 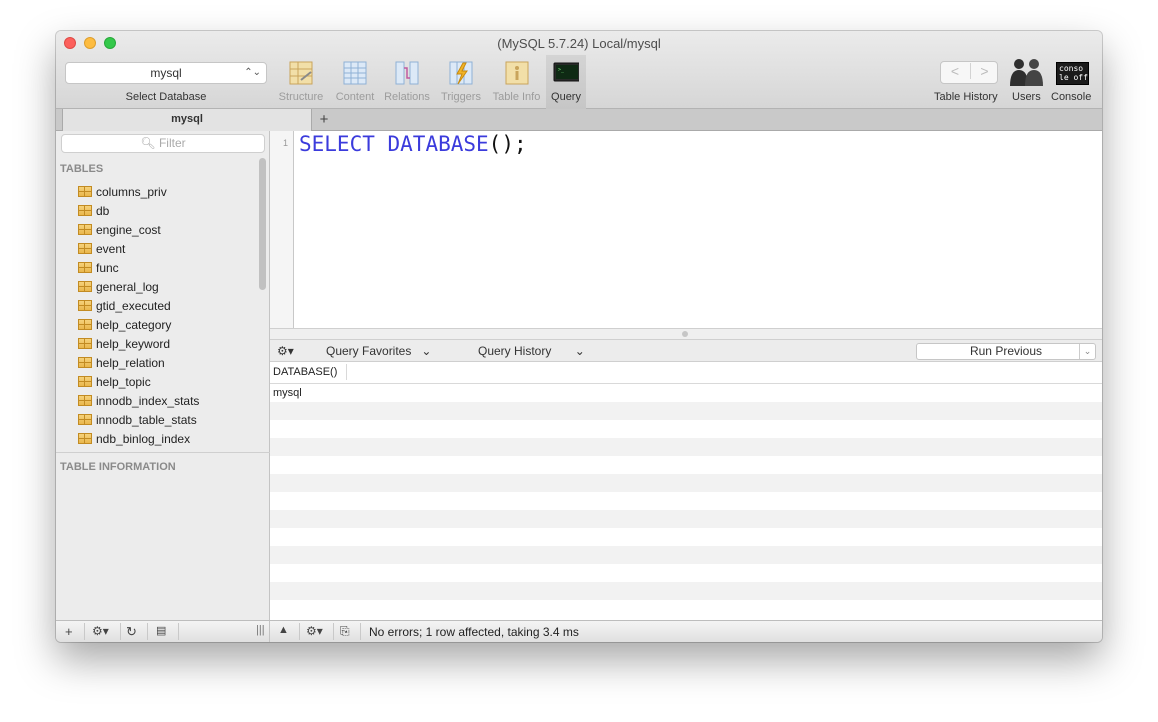 What do you see at coordinates (579, 351) in the screenshot?
I see `chevron-down-icon: ⌄` at bounding box center [579, 351].